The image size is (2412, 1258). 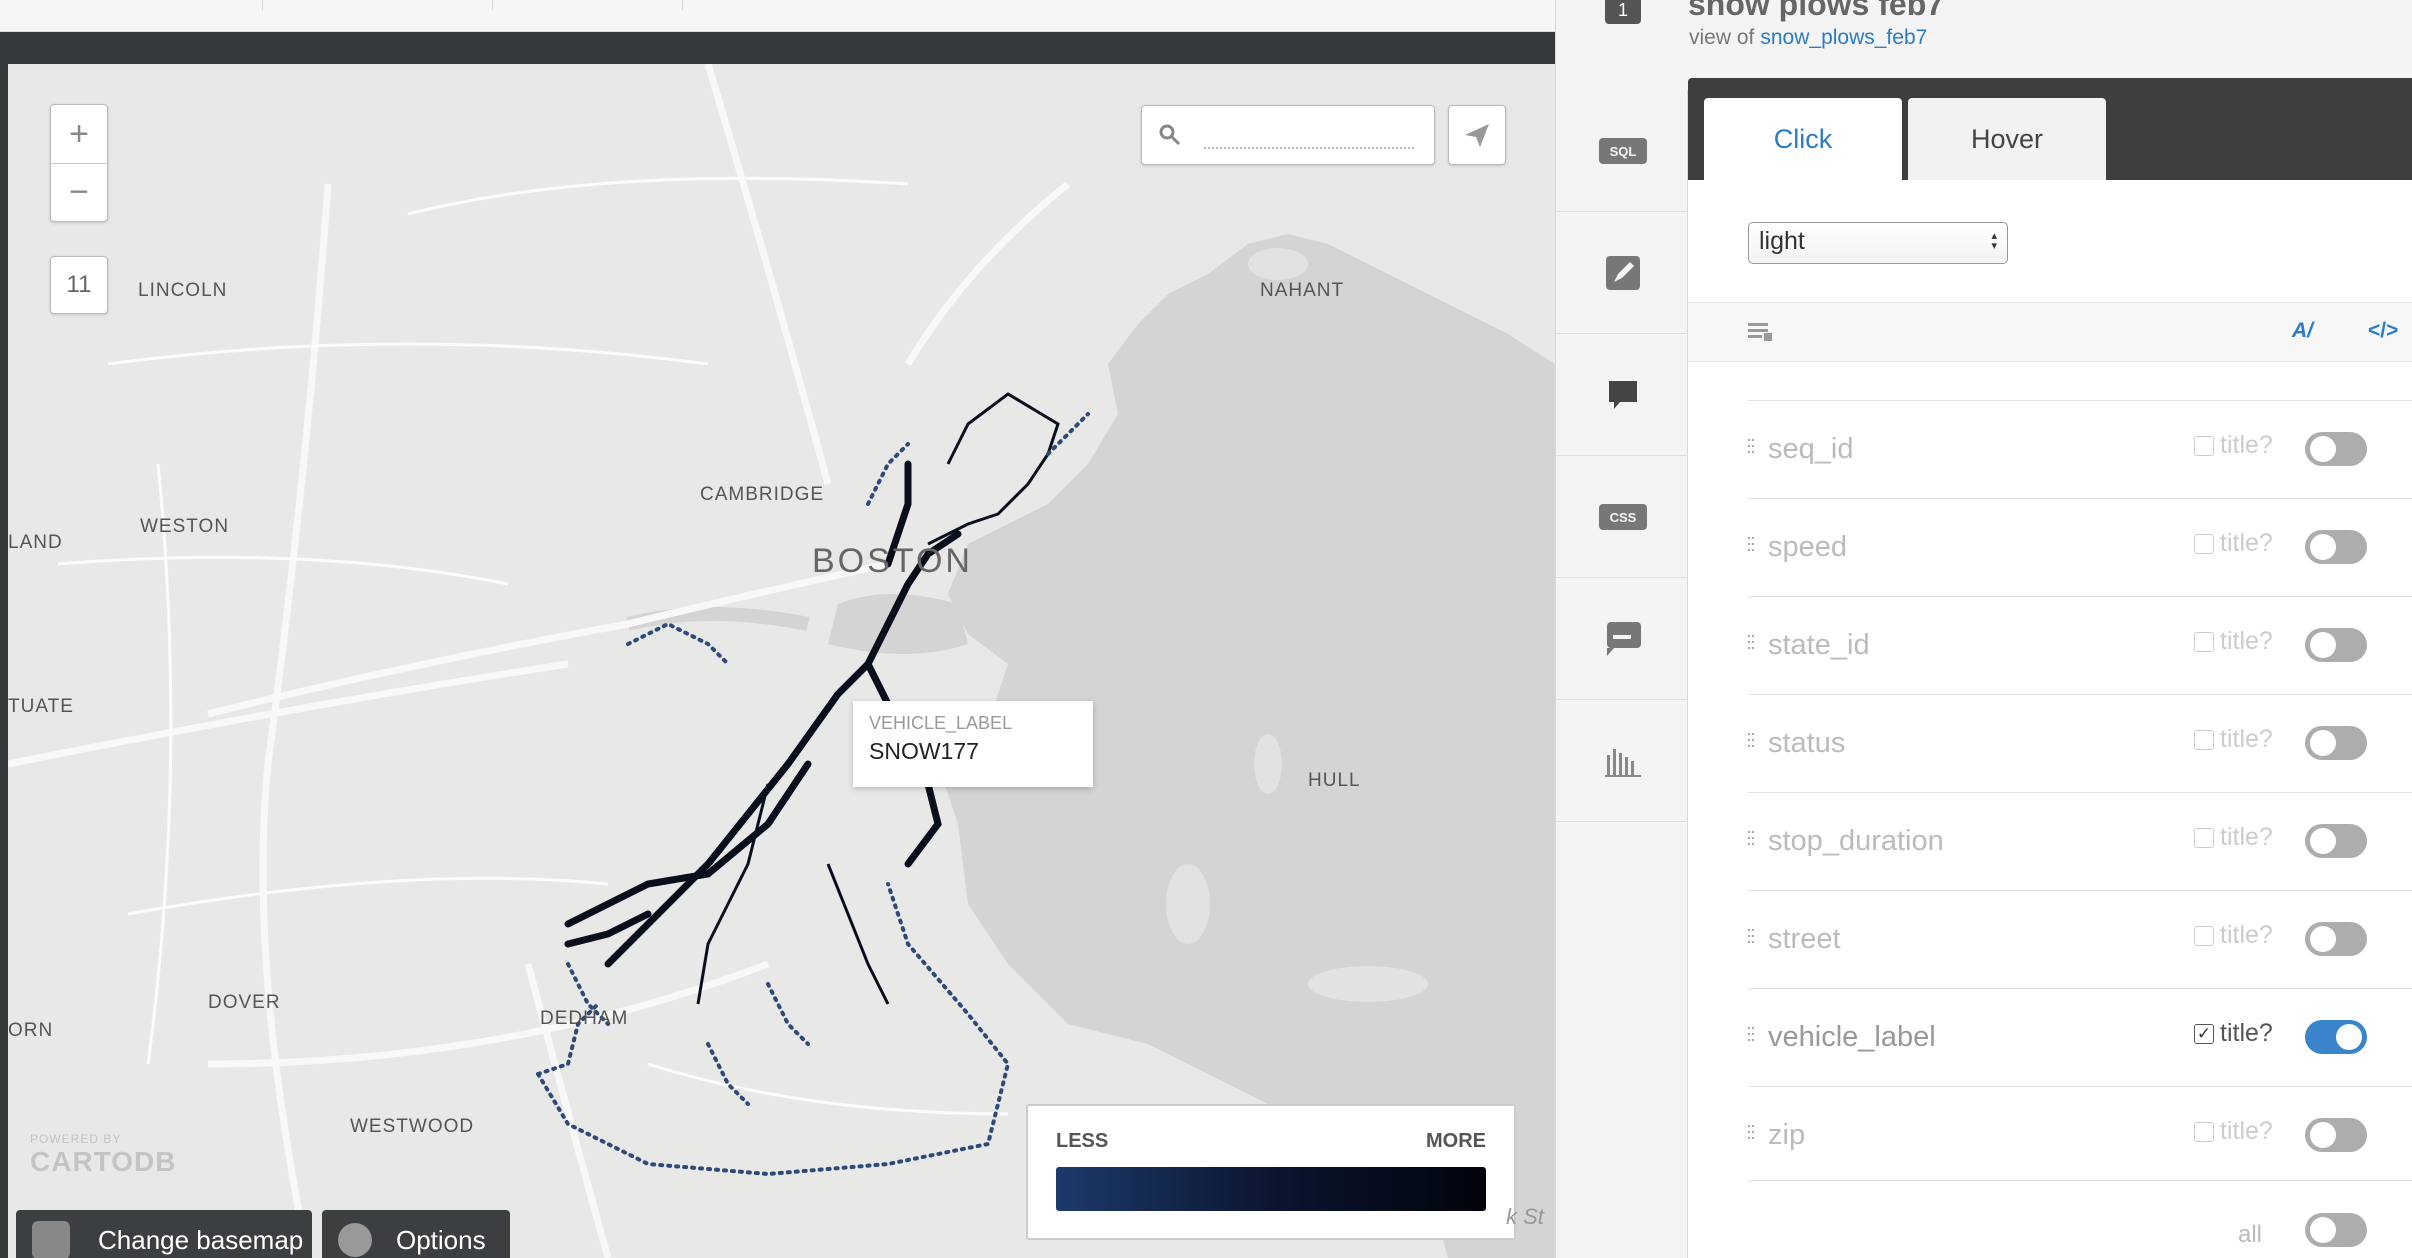 I want to click on field-name: state_id, so click(x=1819, y=645).